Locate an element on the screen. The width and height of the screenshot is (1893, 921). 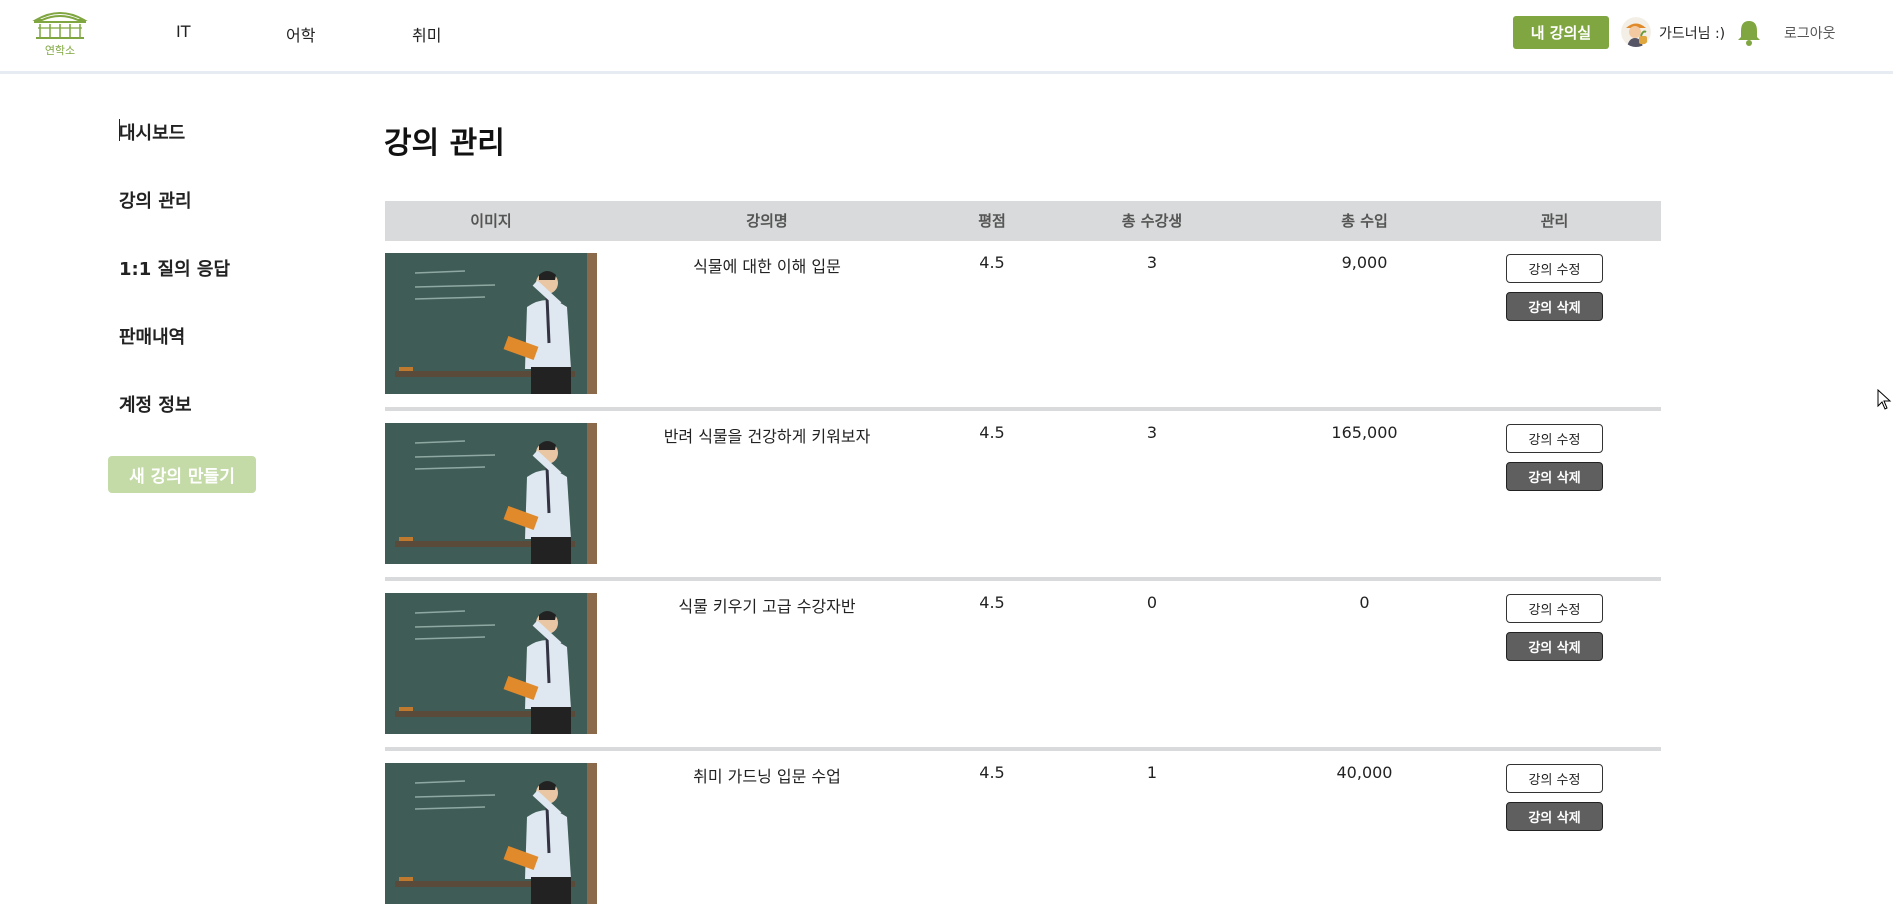
nav-hobby: 취미 is located at coordinates (426, 34).